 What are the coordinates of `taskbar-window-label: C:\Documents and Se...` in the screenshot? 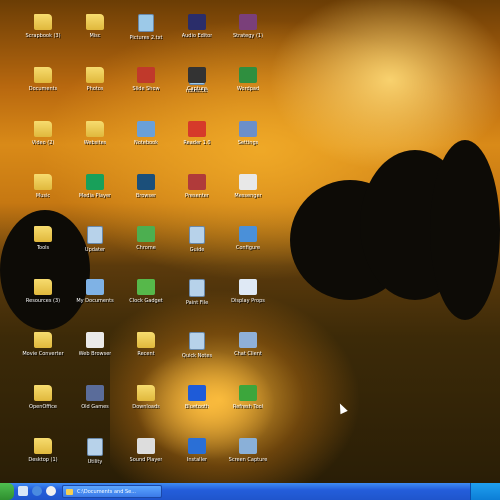 It's located at (106, 492).